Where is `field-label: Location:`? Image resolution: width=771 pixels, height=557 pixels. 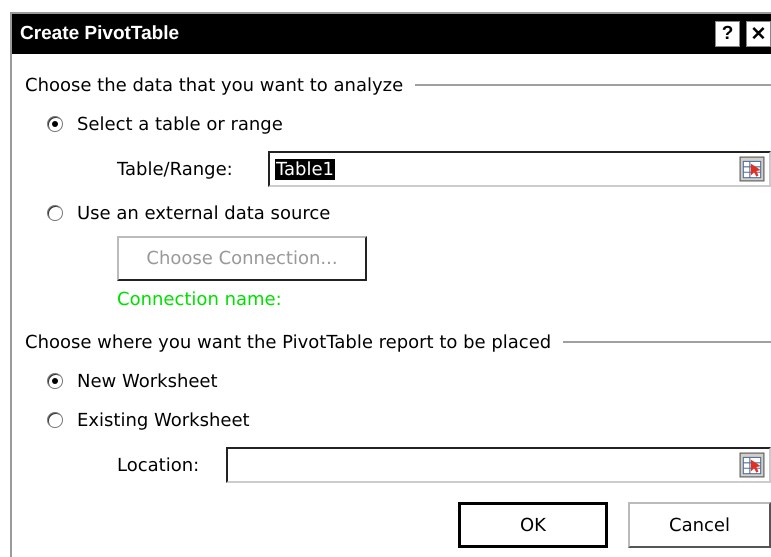 field-label: Location: is located at coordinates (158, 465).